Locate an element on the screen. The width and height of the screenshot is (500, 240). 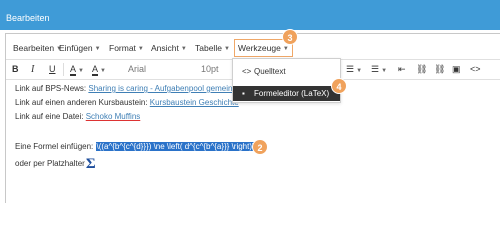
image-icon: ▣ is located at coordinates (456, 69).